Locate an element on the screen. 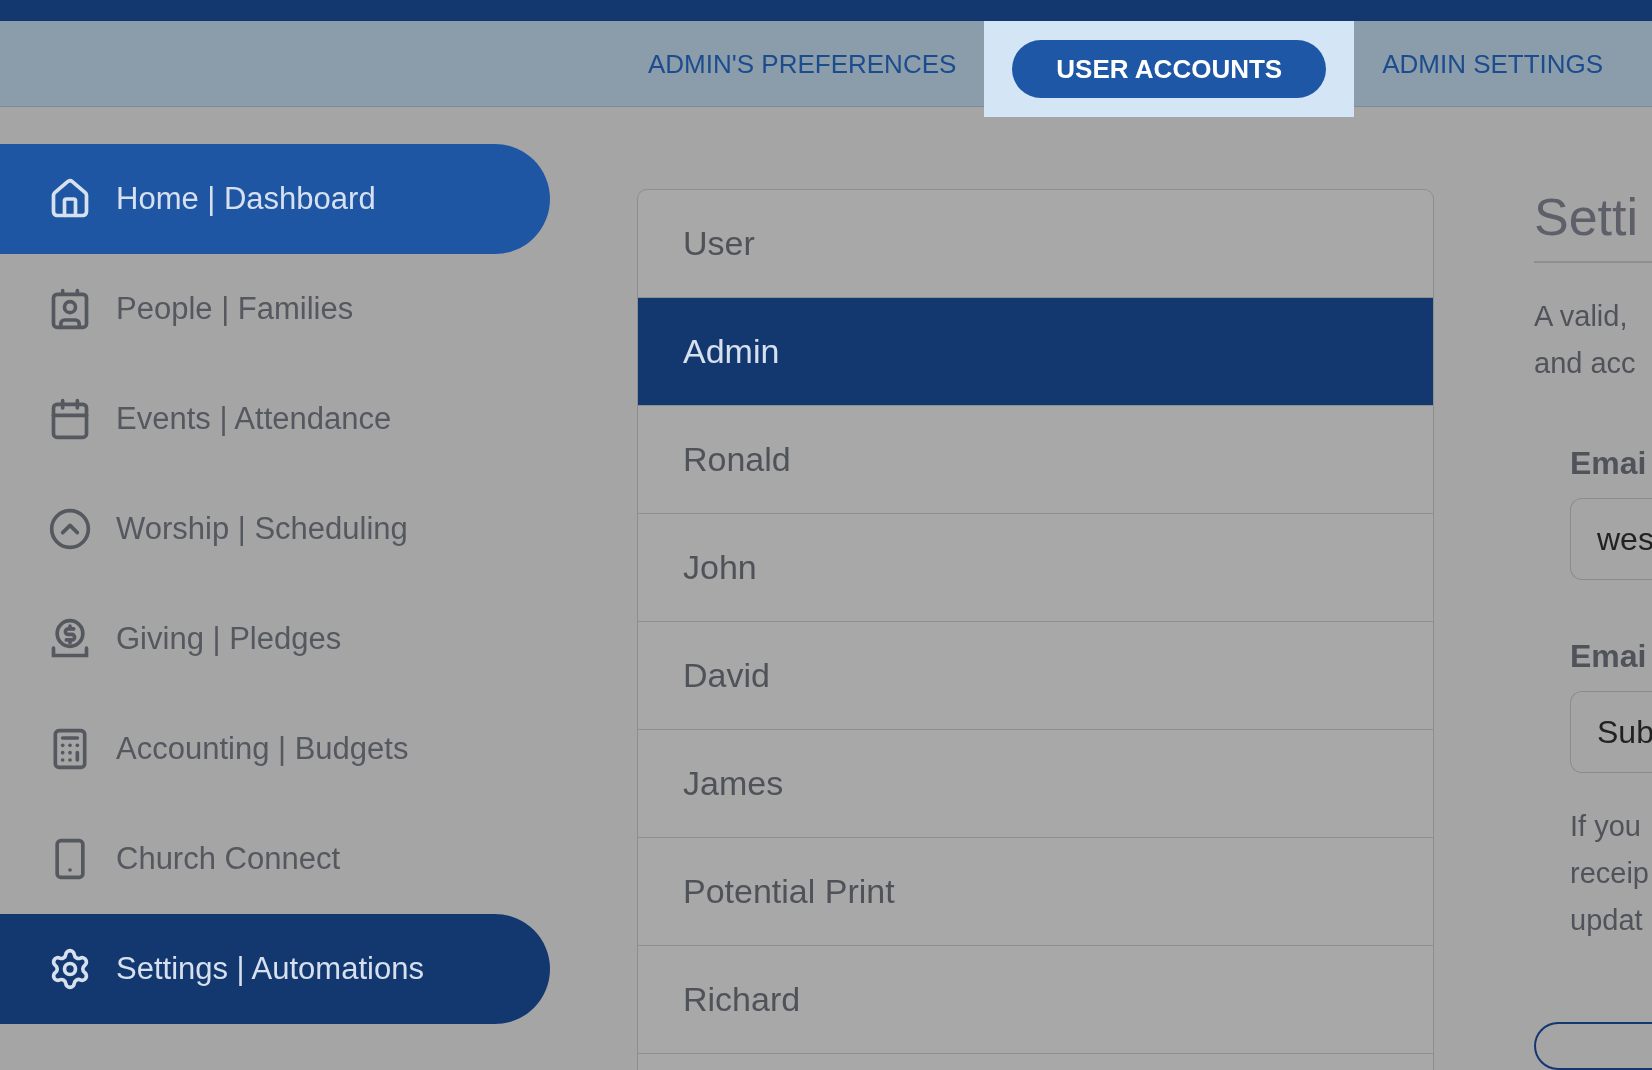 The height and width of the screenshot is (1070, 1652). sidebar-item-label: People | Families is located at coordinates (235, 309).